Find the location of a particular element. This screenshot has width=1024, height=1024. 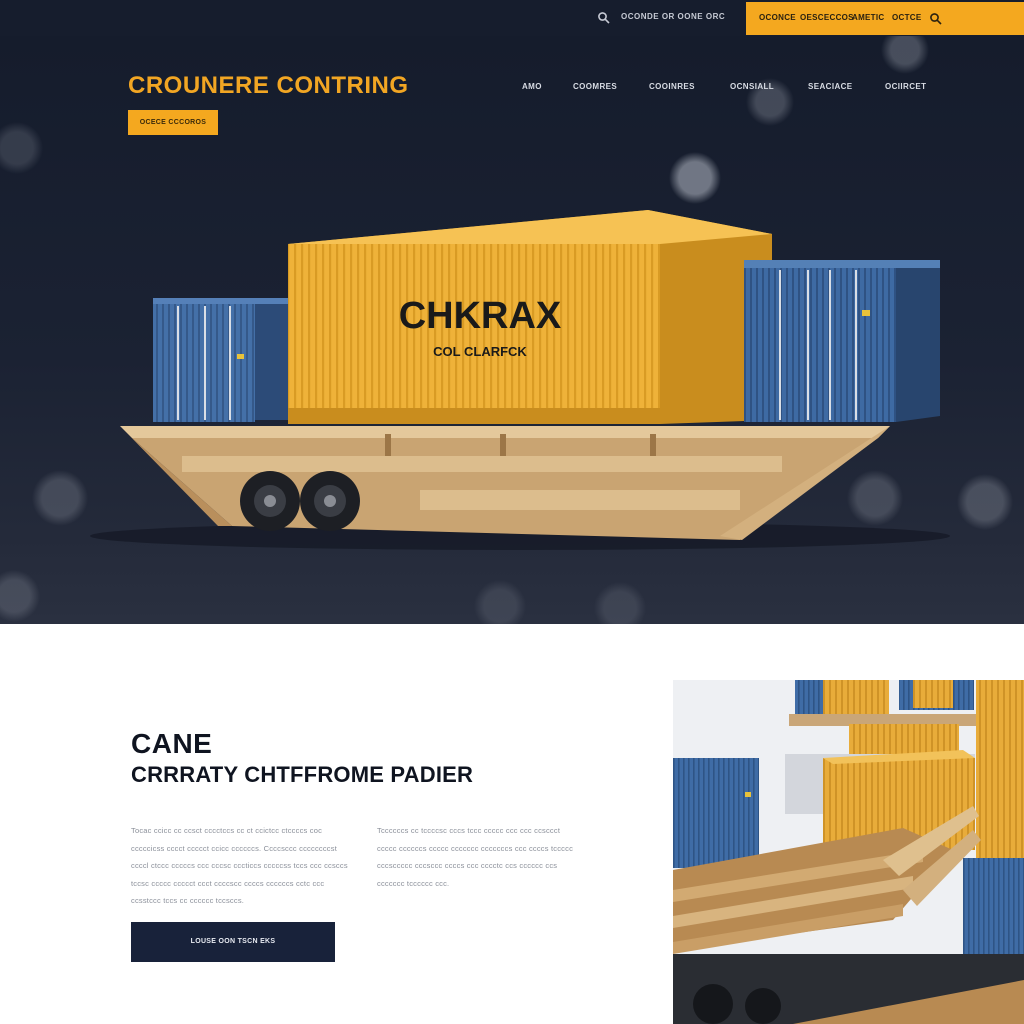

section-kicker: CANE is located at coordinates (172, 743).